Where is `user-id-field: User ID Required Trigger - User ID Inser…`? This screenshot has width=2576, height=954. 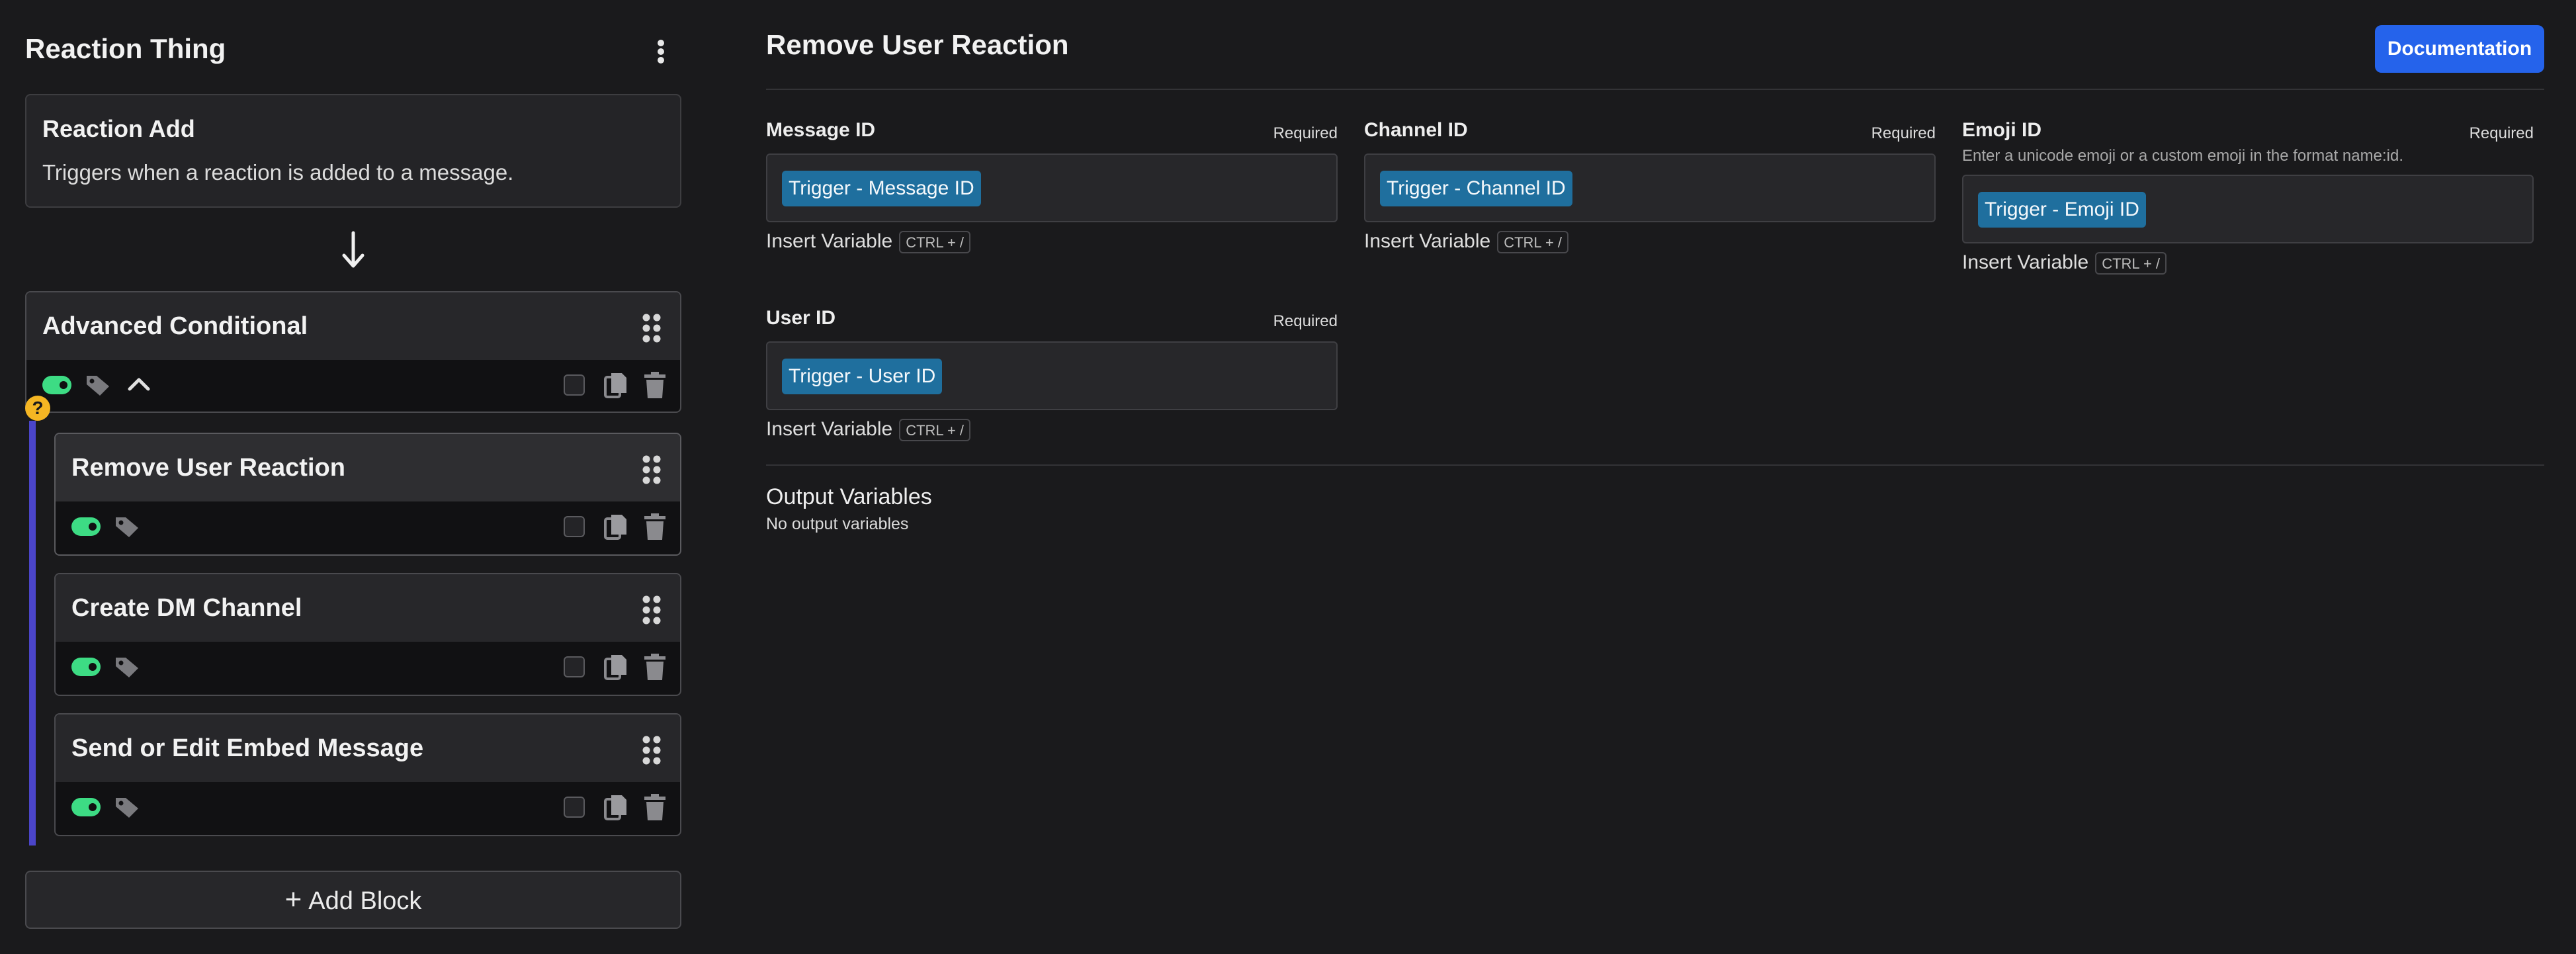 user-id-field: User ID Required Trigger - User ID Inser… is located at coordinates (1052, 380).